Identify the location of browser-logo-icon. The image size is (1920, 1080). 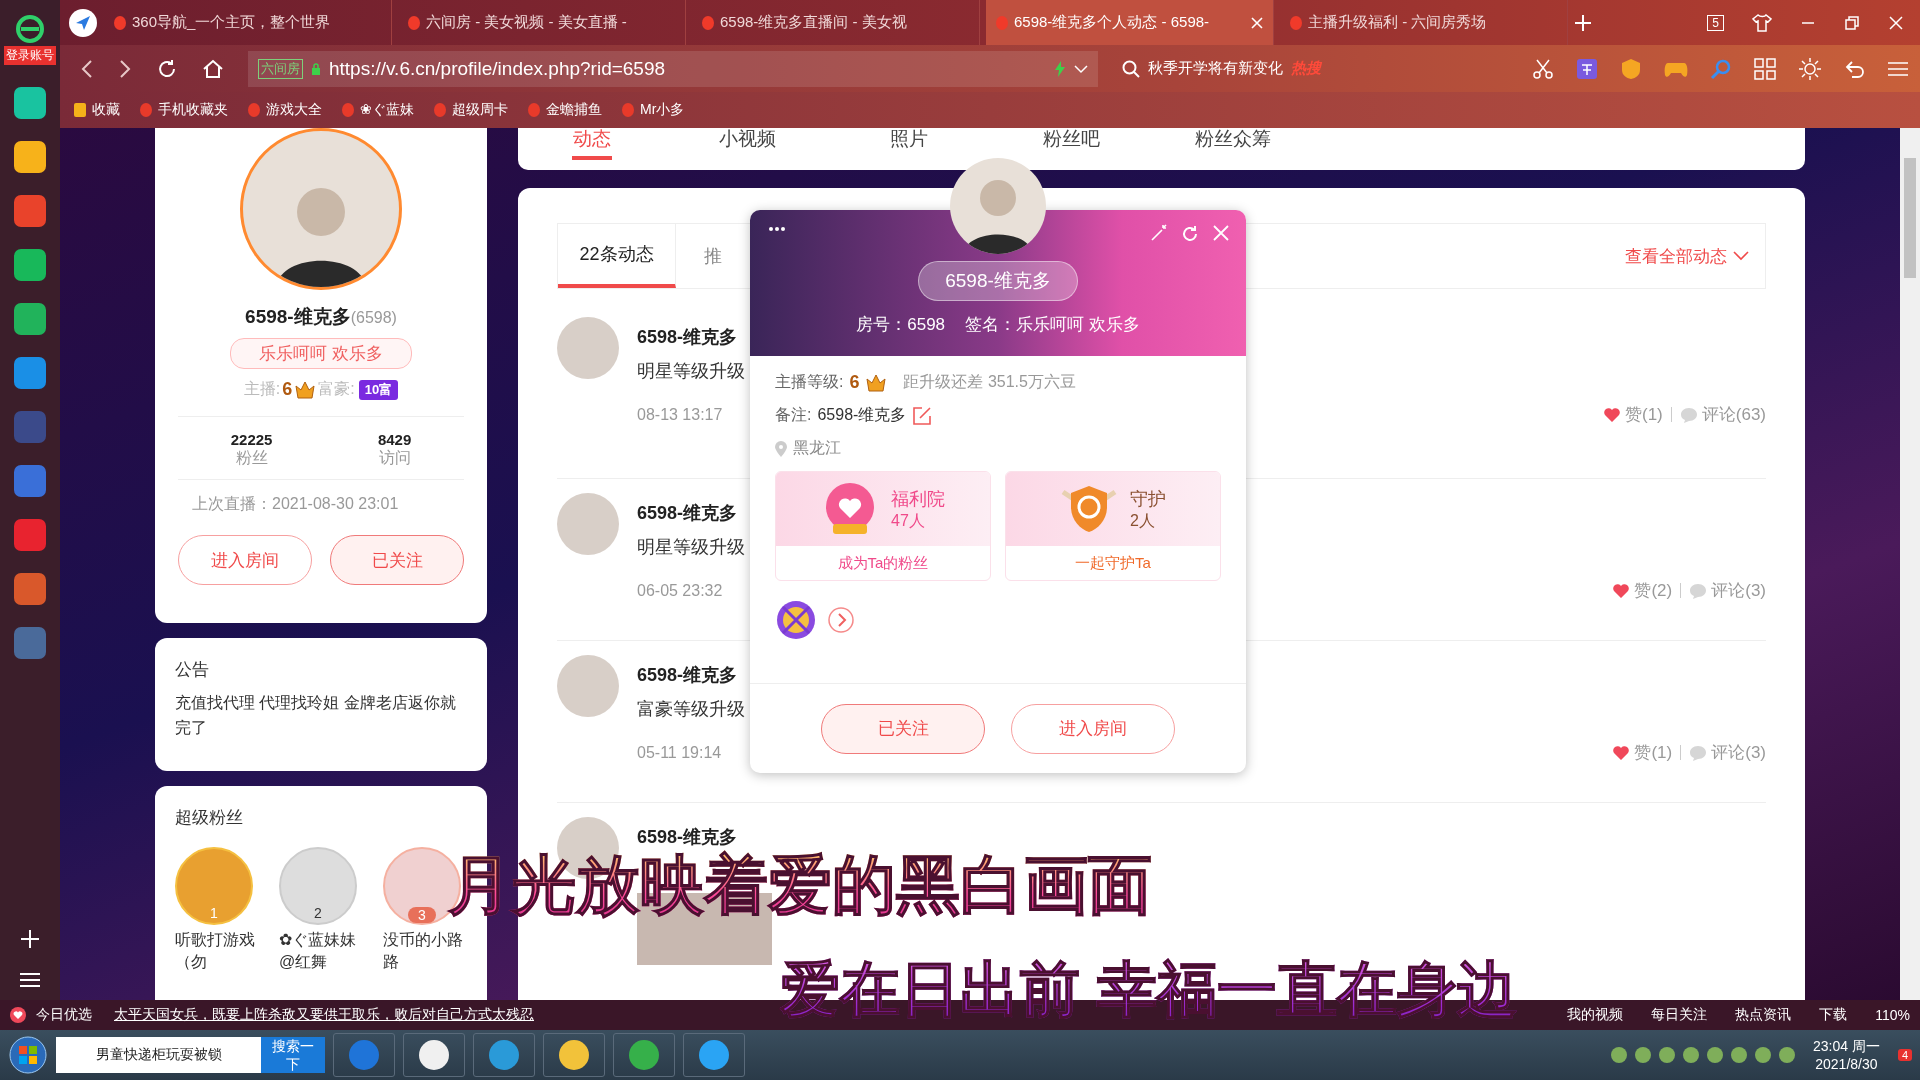
(30, 29).